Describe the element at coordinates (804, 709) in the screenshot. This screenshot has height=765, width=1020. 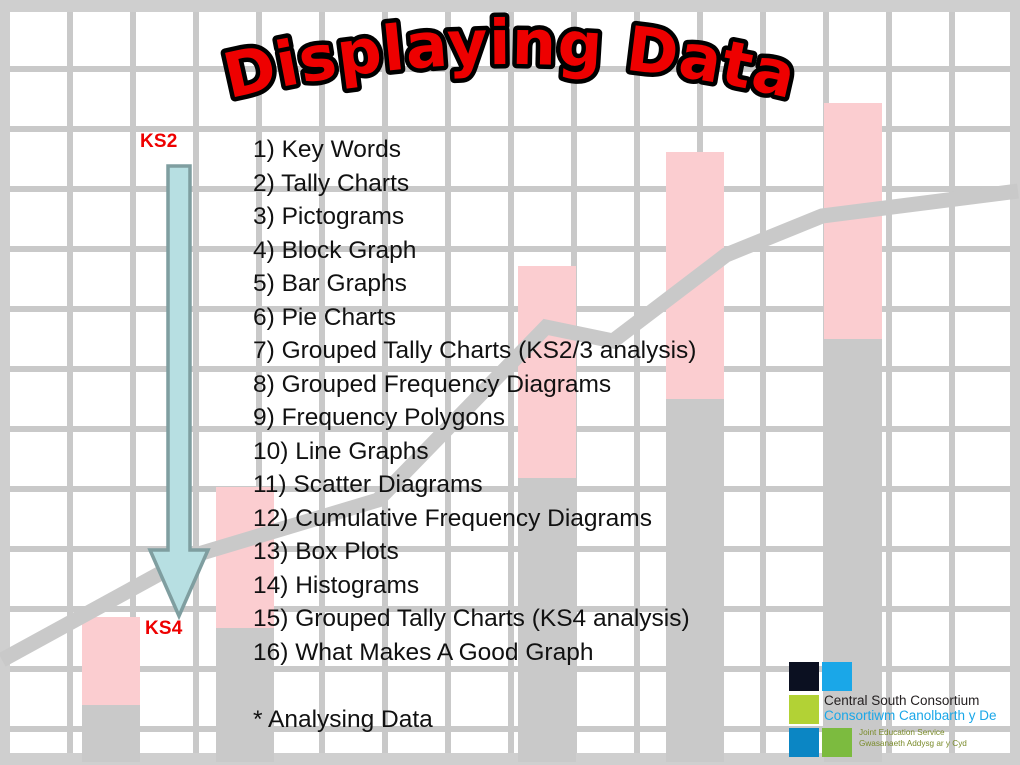
I see `logo-square-lime` at that location.